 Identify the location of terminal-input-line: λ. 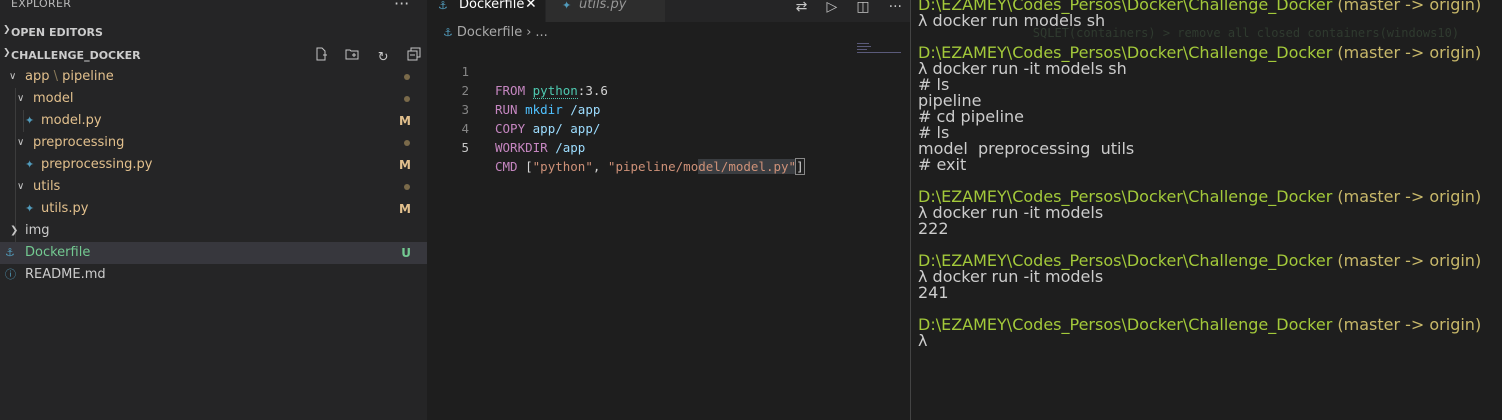
(922, 341).